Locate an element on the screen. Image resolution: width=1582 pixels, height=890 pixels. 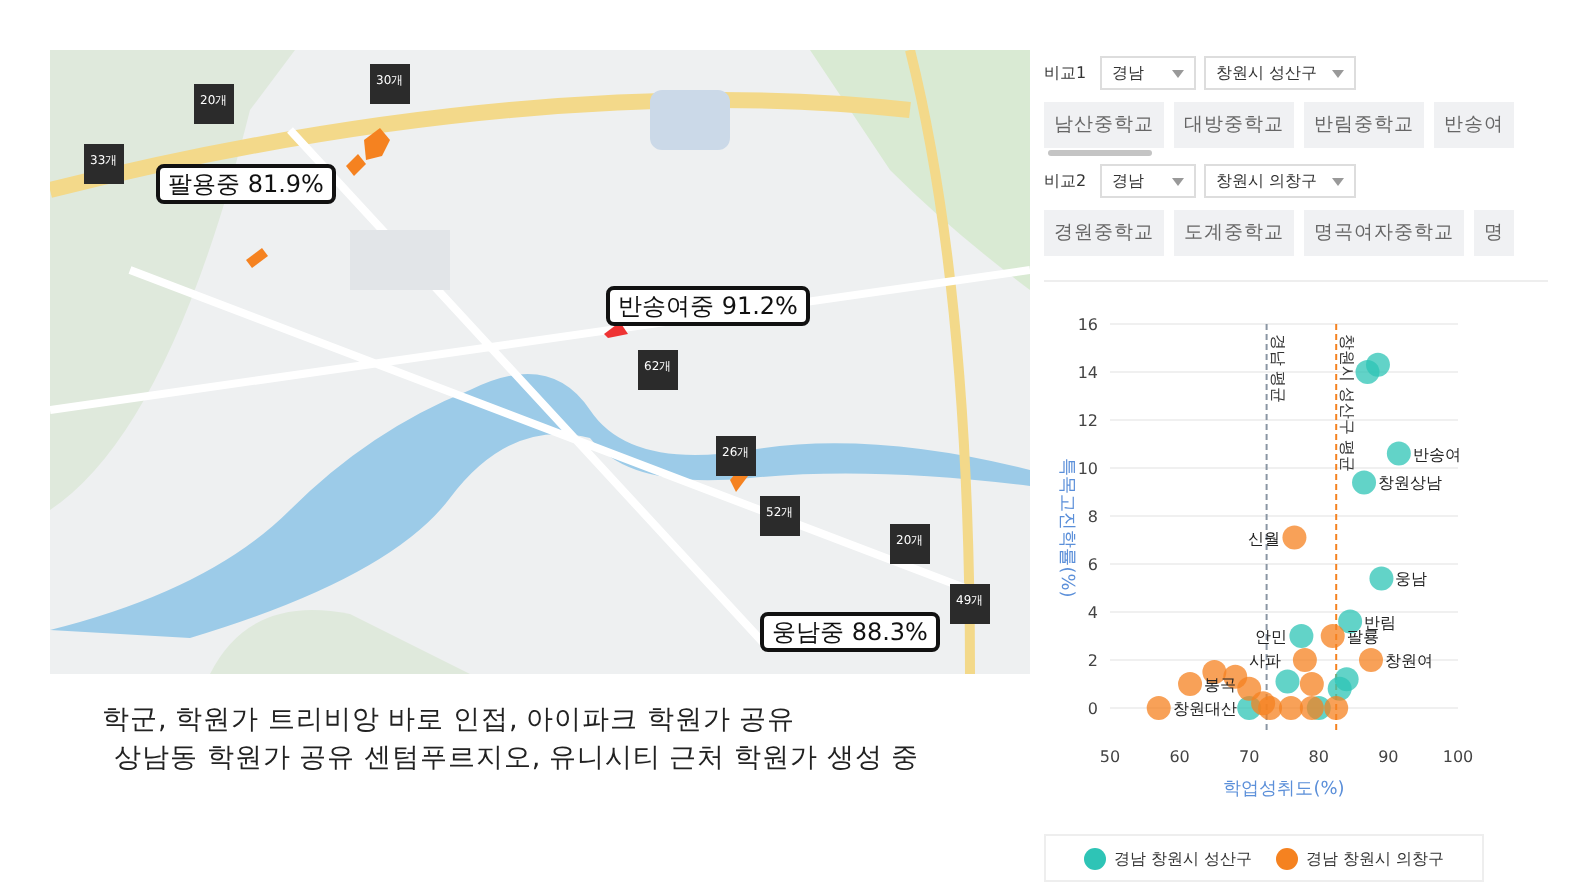
axis-title: 특목고진학률(%) is located at coordinates (1066, 528).